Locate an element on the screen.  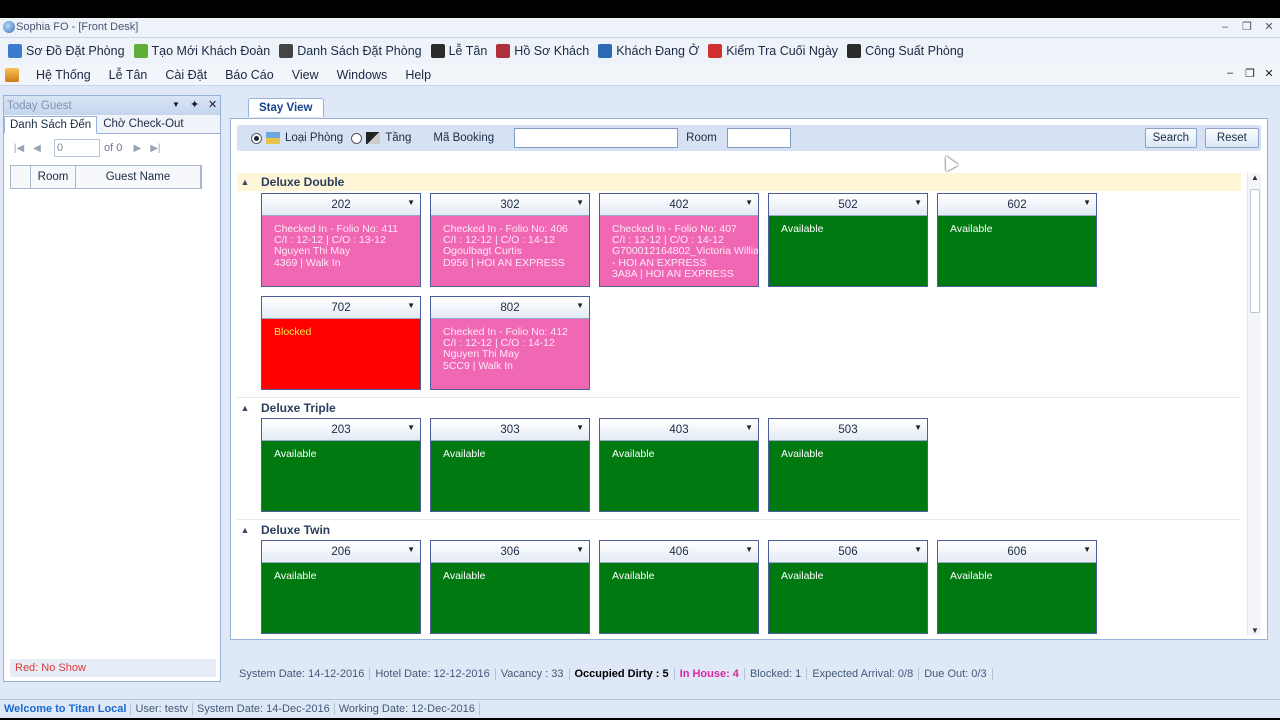
room-card-header: 402 ▼ is located at coordinates (679, 205).